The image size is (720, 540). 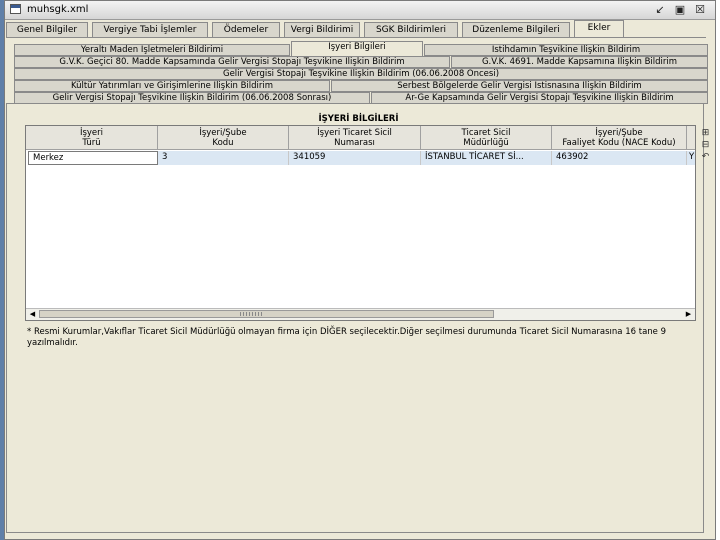 I want to click on column-header-ticaret-sicil-no: İşyeri Ticaret Sicil Numarası, so click(x=355, y=138).